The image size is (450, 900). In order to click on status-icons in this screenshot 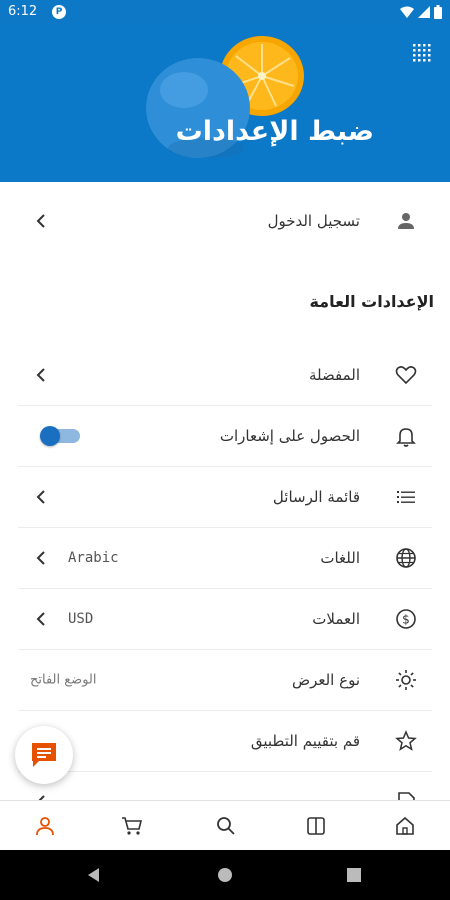, I will do `click(421, 12)`.